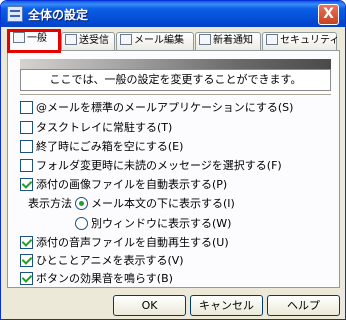  What do you see at coordinates (159, 165) in the screenshot?
I see `option-label: フォルダ変更時に未読のメッセージを選択する(F)` at bounding box center [159, 165].